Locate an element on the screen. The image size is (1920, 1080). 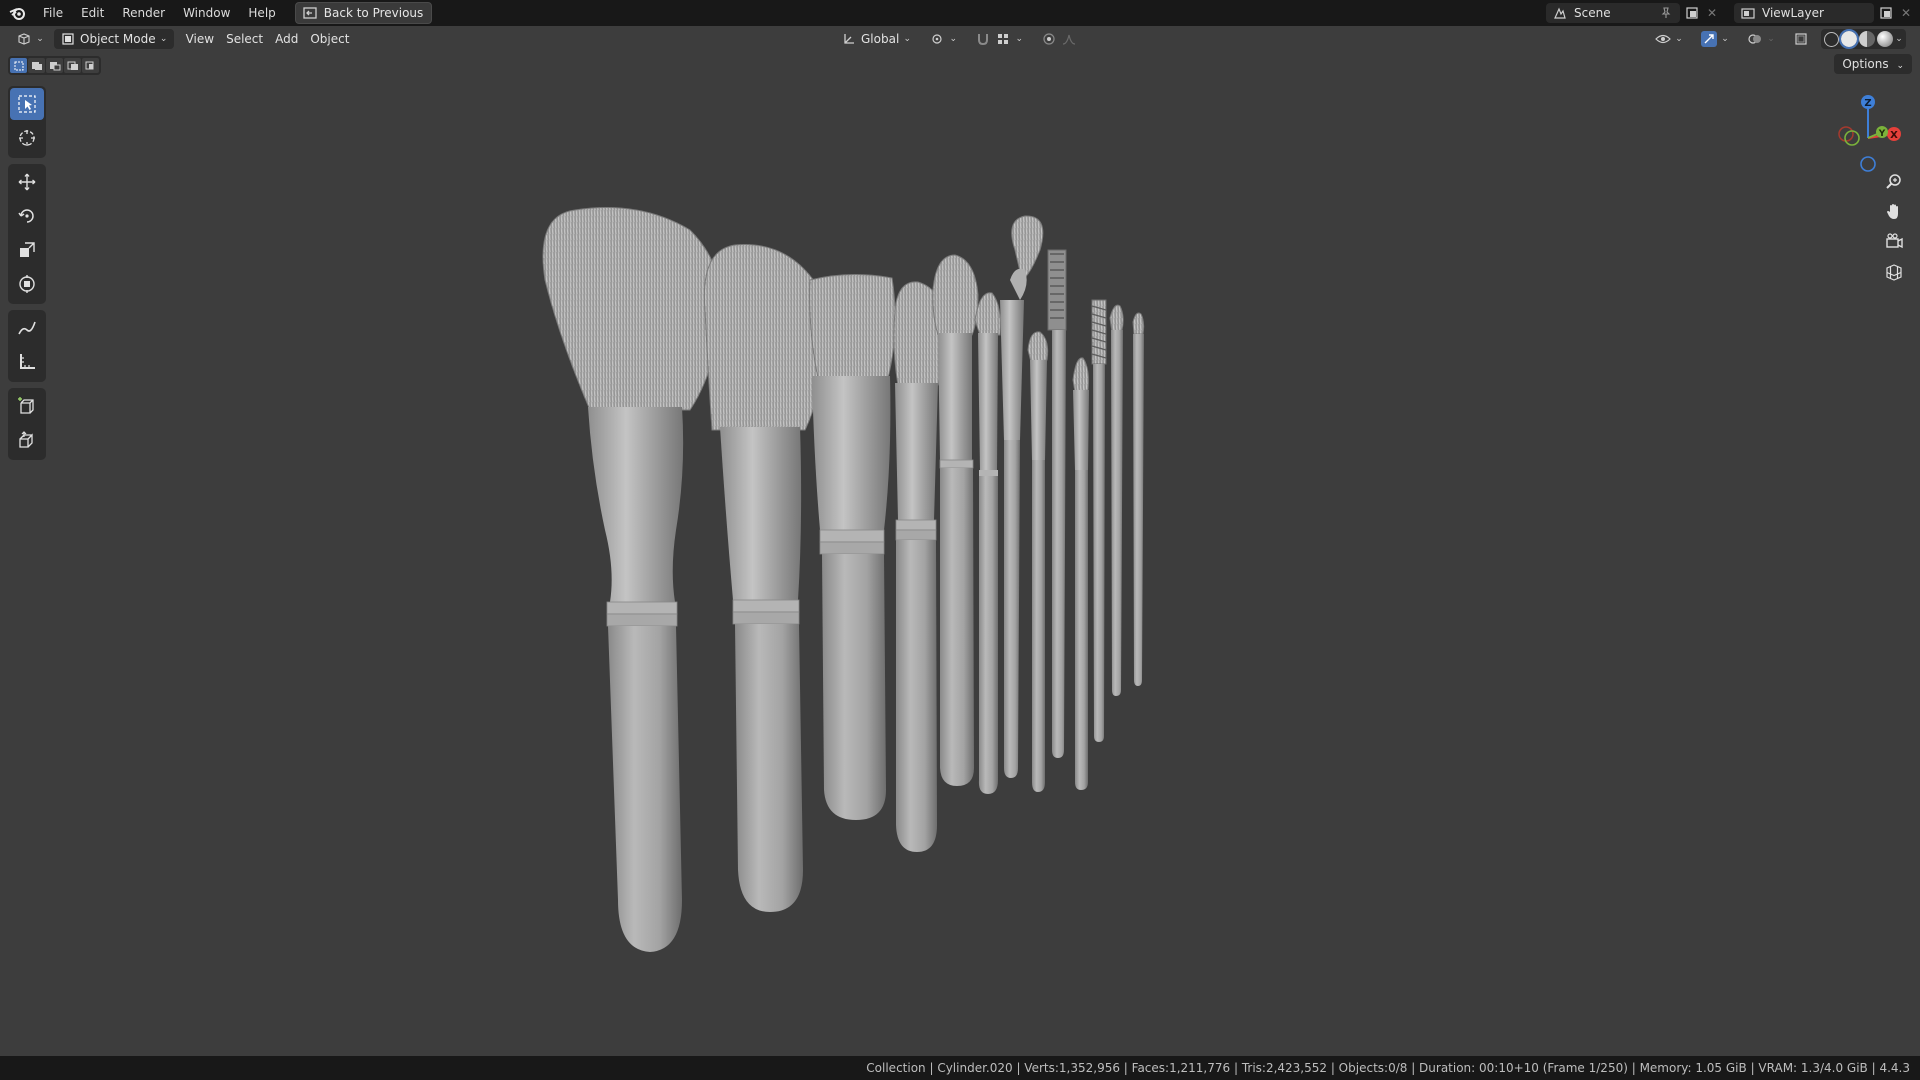
brush-9-comb is located at coordinates (1057, 503).